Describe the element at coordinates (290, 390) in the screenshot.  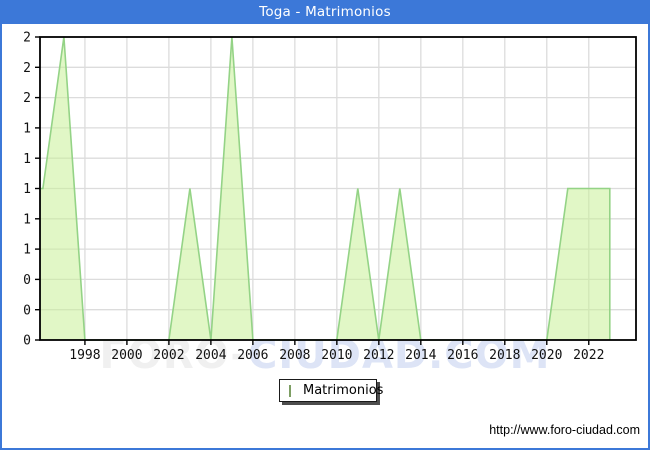
I see `legend-swatch-icon` at that location.